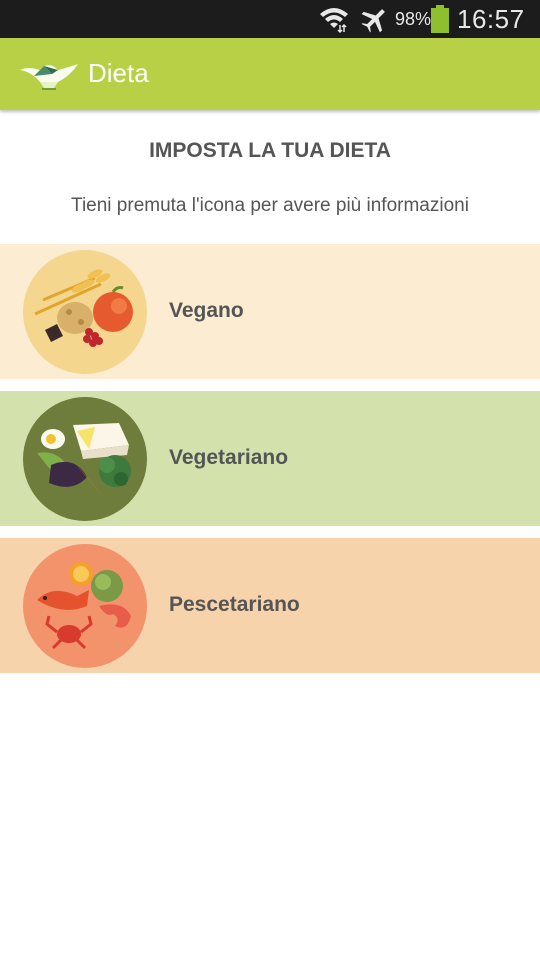  I want to click on battery-percent: 98%, so click(413, 19).